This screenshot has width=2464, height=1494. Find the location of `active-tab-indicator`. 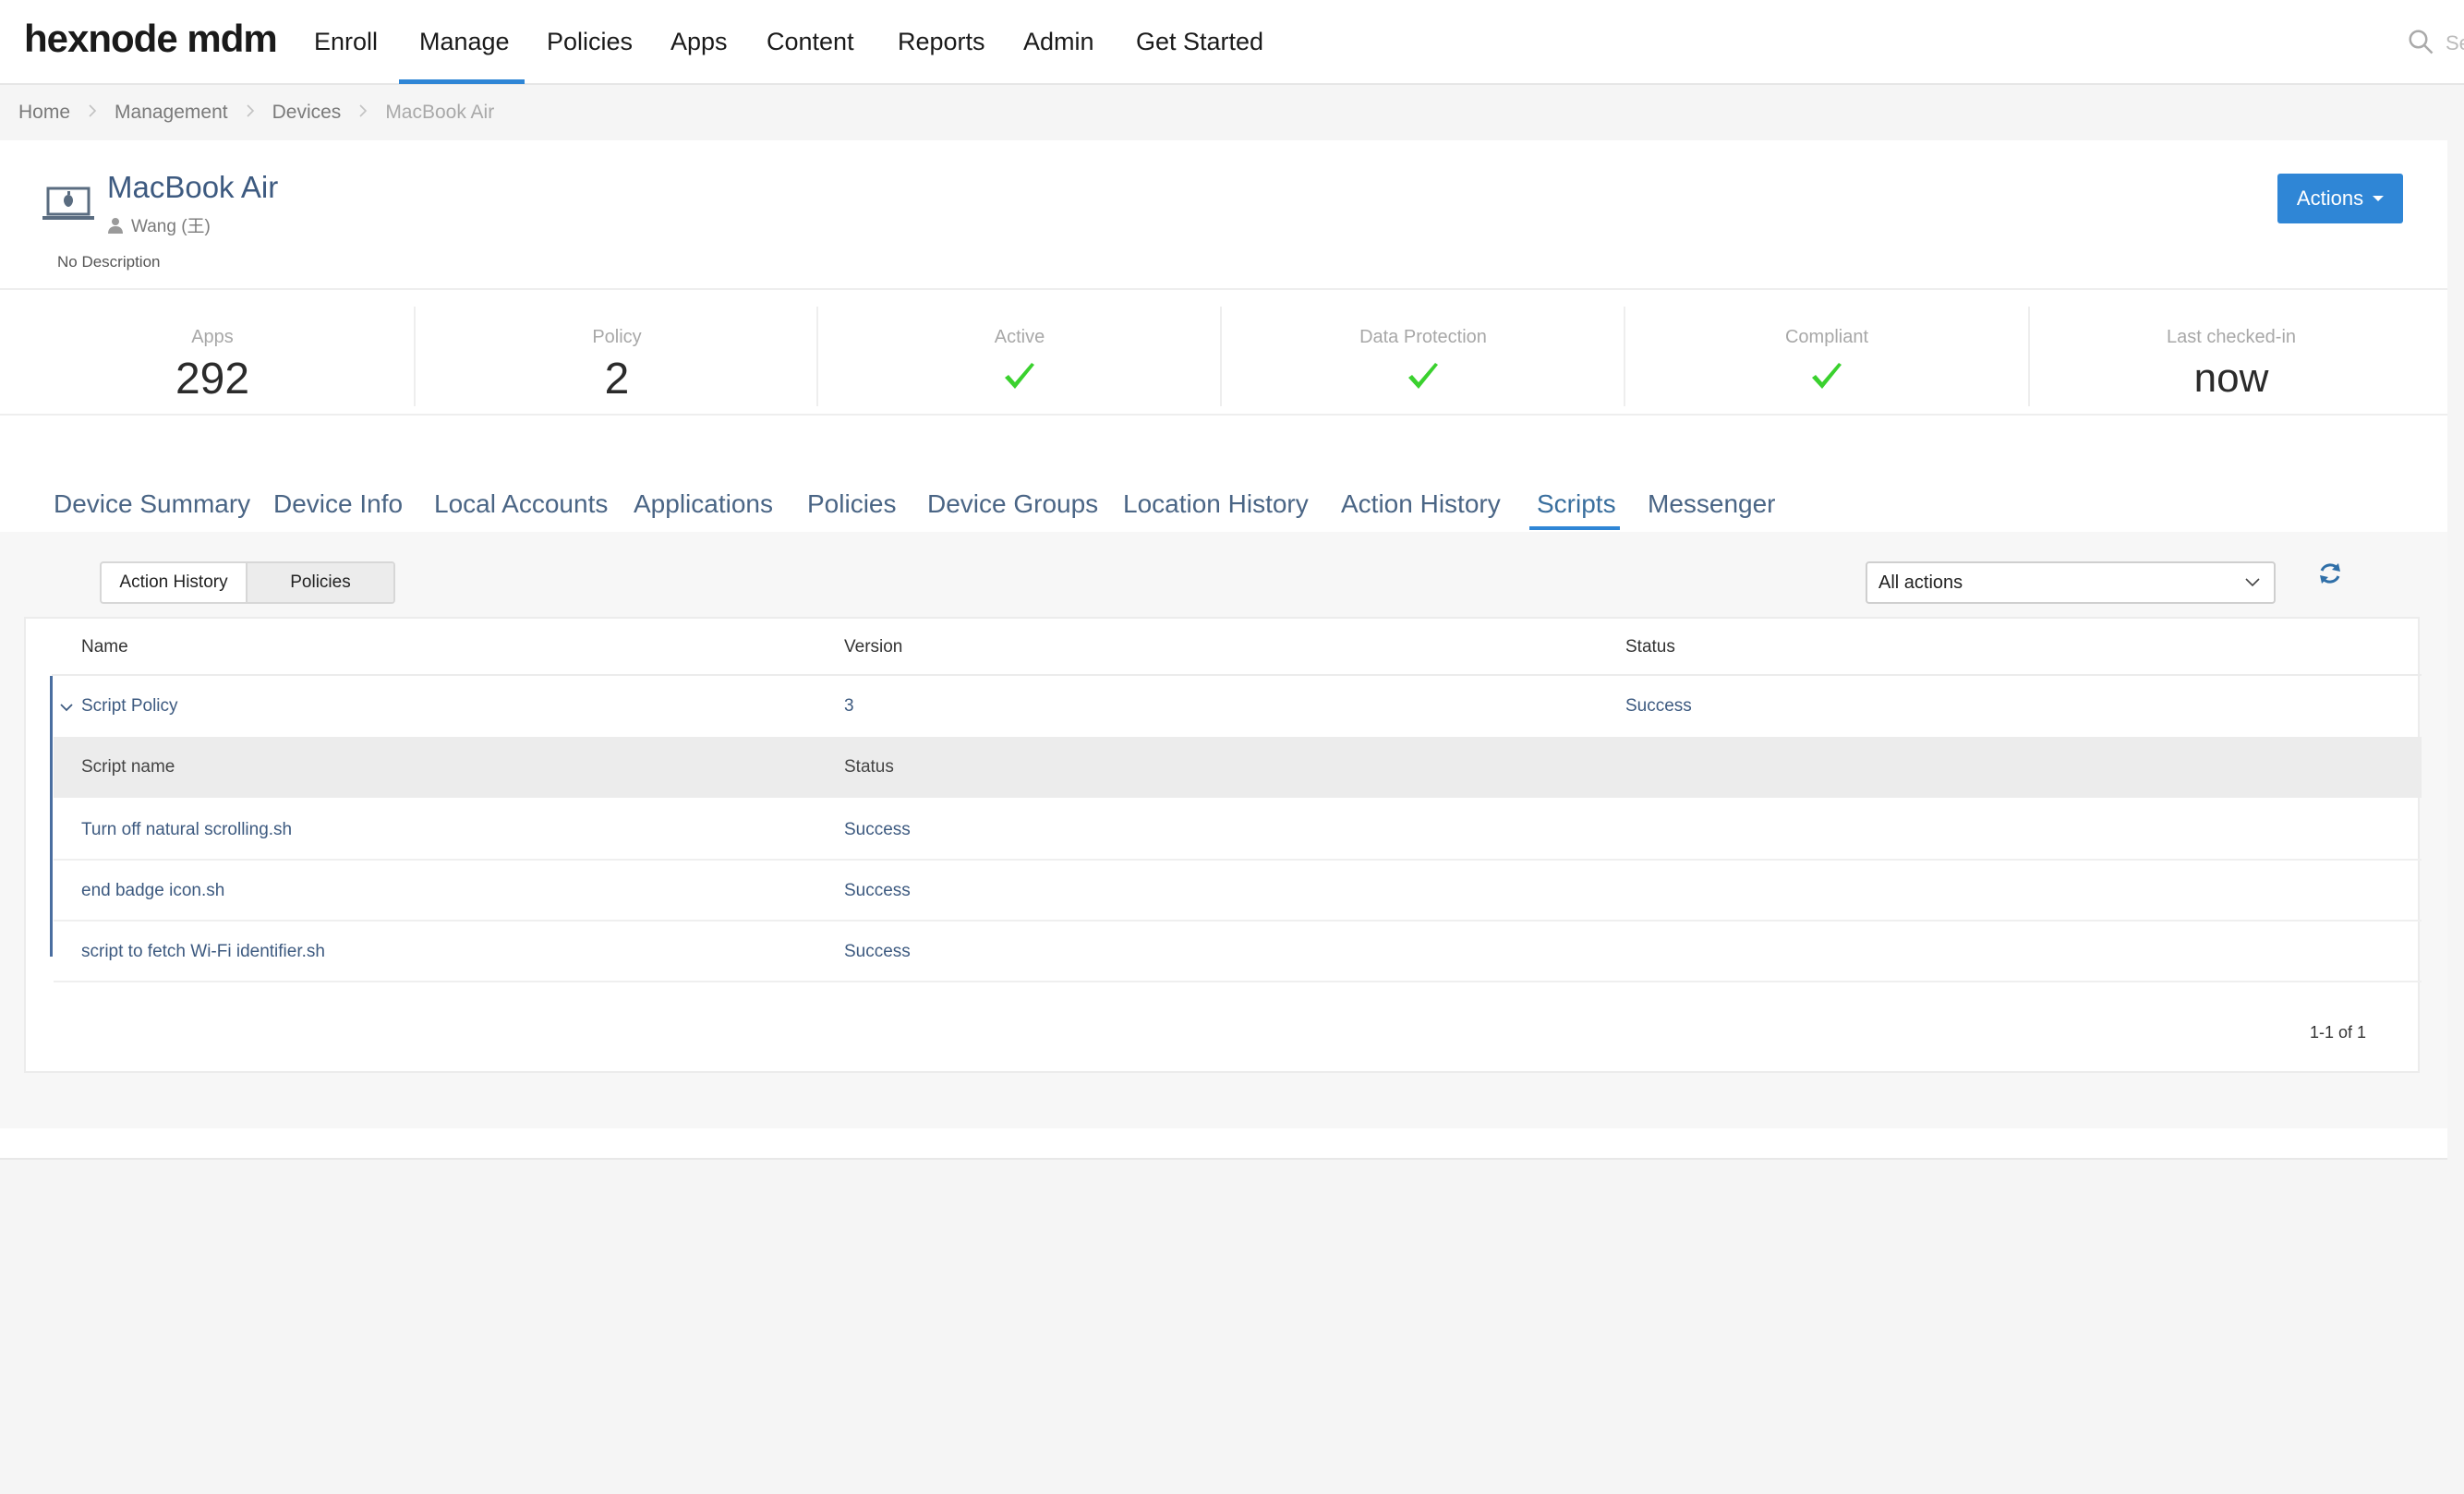

active-tab-indicator is located at coordinates (1575, 528).